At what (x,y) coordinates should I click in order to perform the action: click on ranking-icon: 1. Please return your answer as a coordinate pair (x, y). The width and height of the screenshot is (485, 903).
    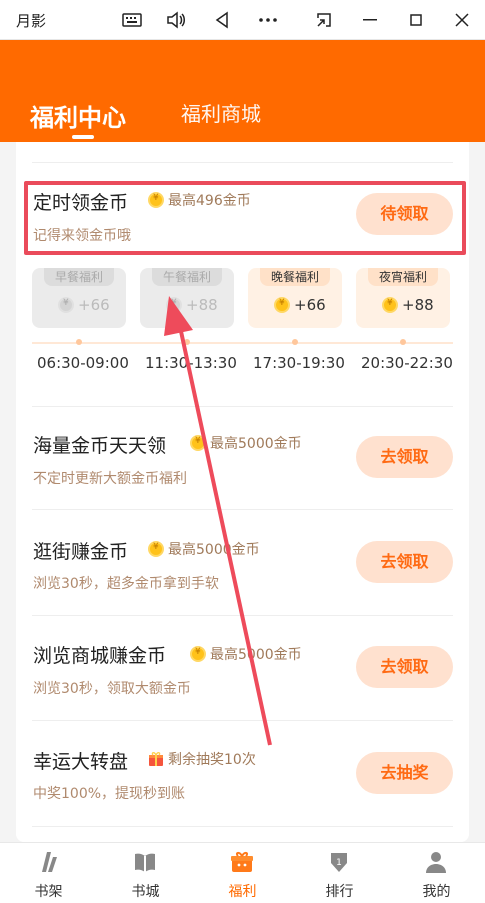
    Looking at the image, I should click on (339, 862).